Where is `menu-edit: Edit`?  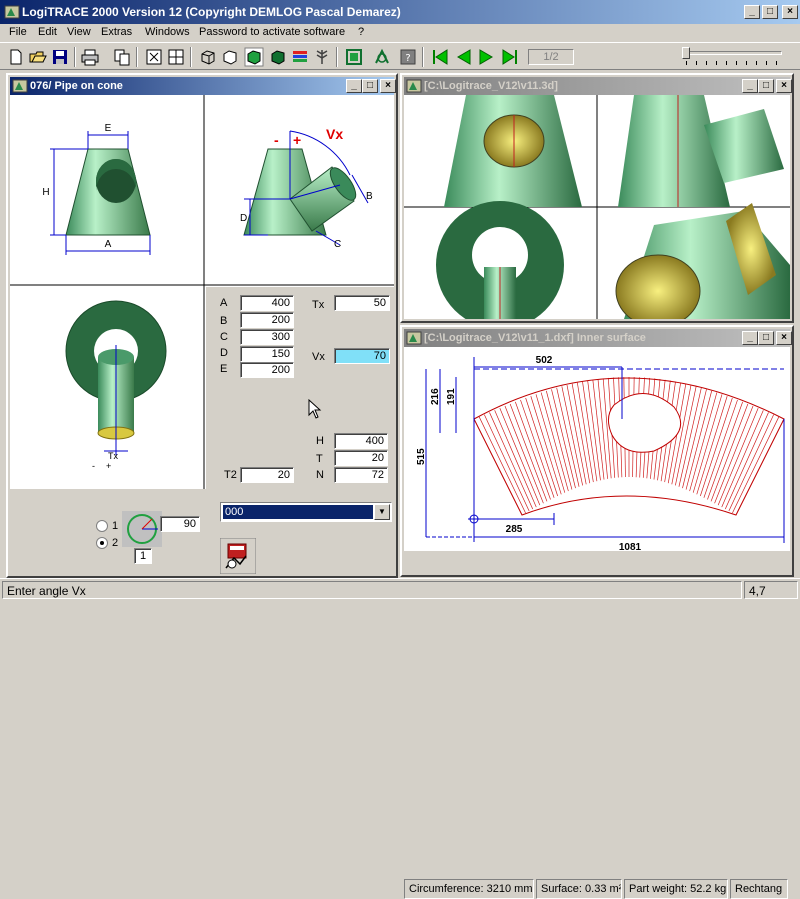
menu-edit: Edit is located at coordinates (47, 32).